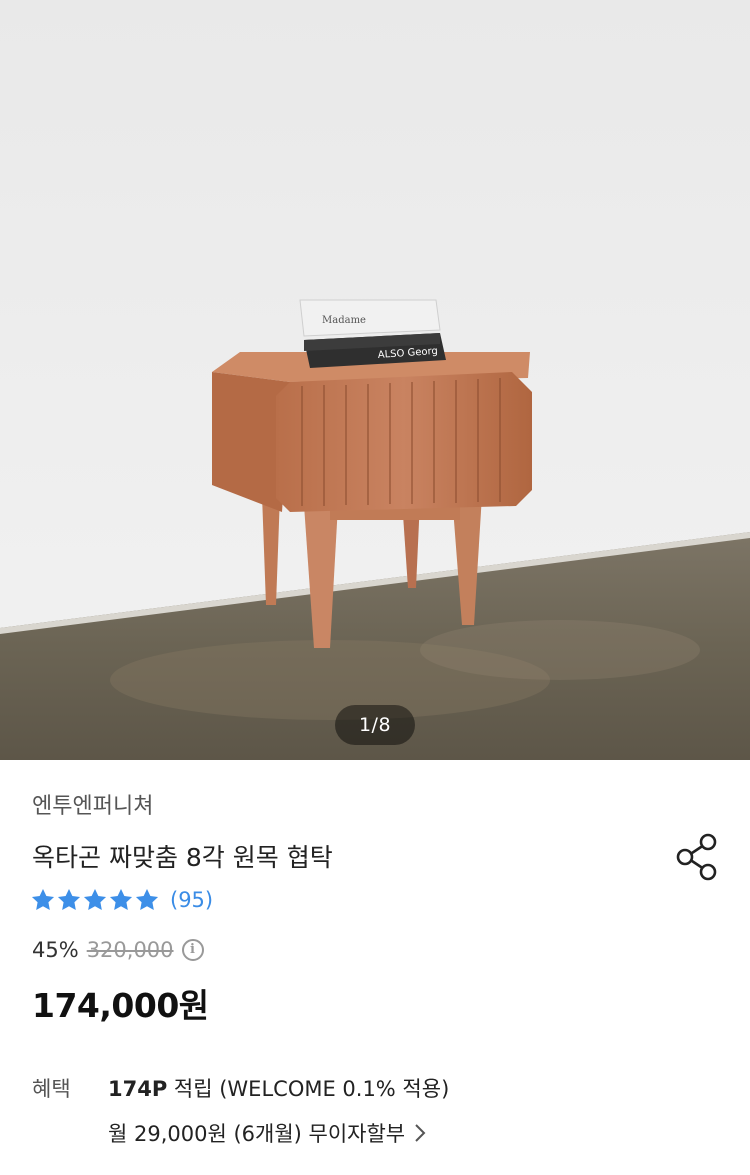 This screenshot has width=750, height=1175. I want to click on rating: (95), so click(121, 900).